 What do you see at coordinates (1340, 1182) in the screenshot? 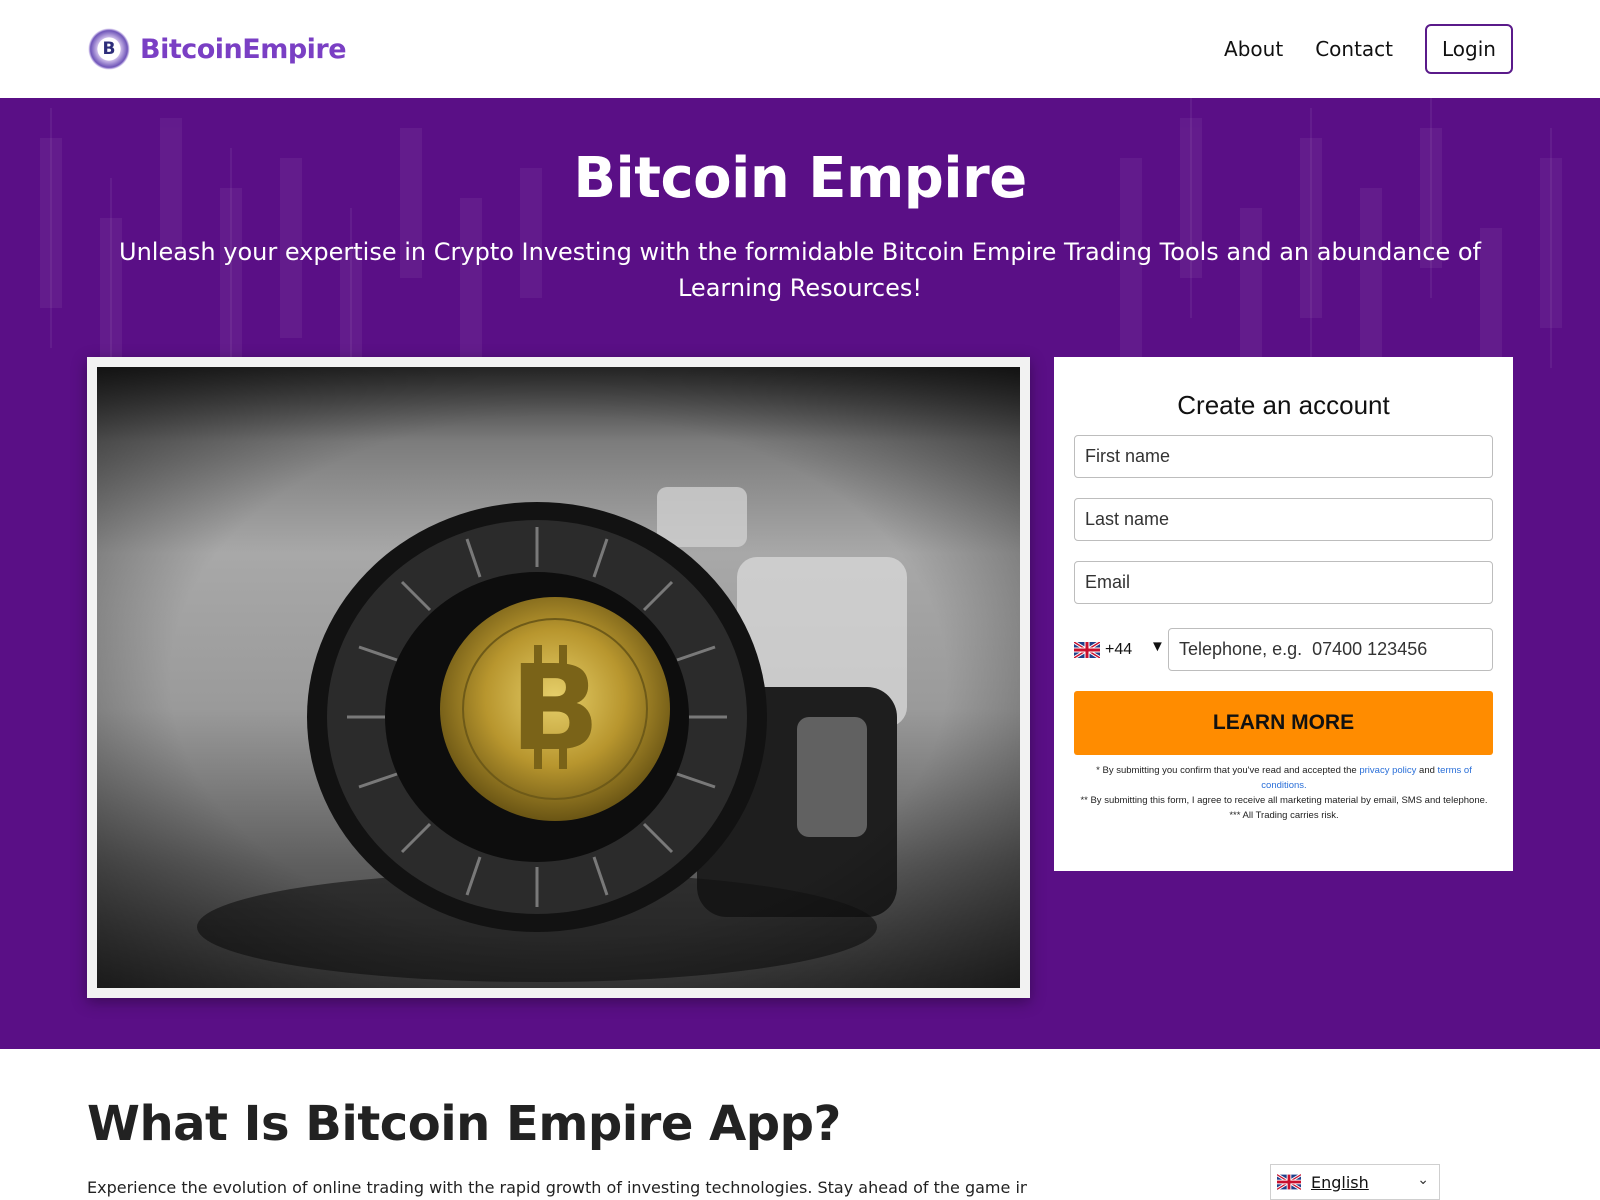
I see `language-label: English` at bounding box center [1340, 1182].